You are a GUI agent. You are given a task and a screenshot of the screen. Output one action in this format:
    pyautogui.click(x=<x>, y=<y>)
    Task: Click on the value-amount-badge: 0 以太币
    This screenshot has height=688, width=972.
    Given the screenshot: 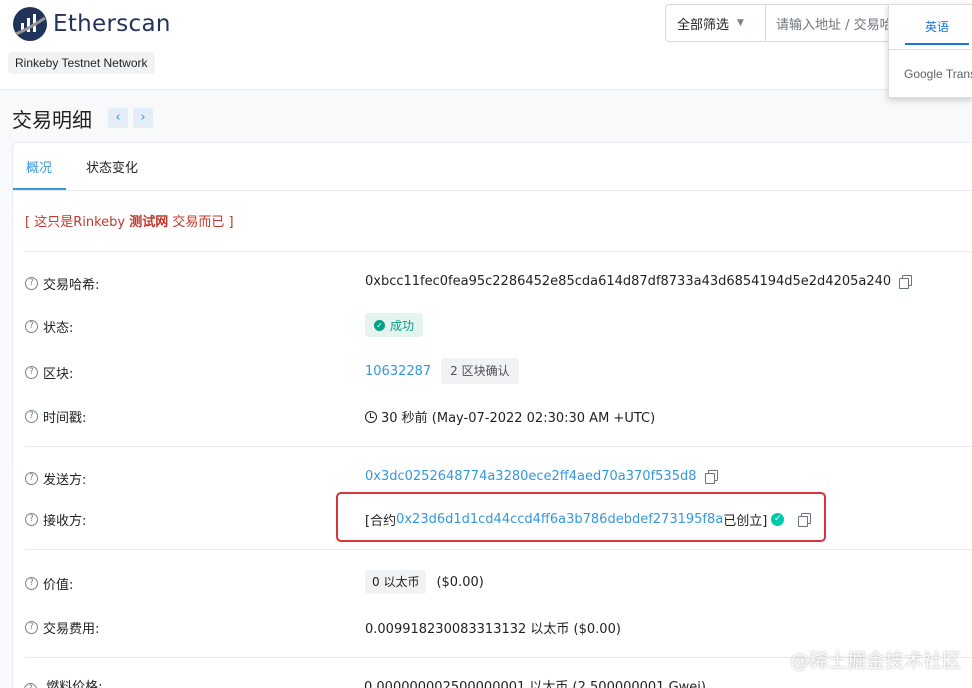 What is the action you would take?
    pyautogui.click(x=396, y=582)
    